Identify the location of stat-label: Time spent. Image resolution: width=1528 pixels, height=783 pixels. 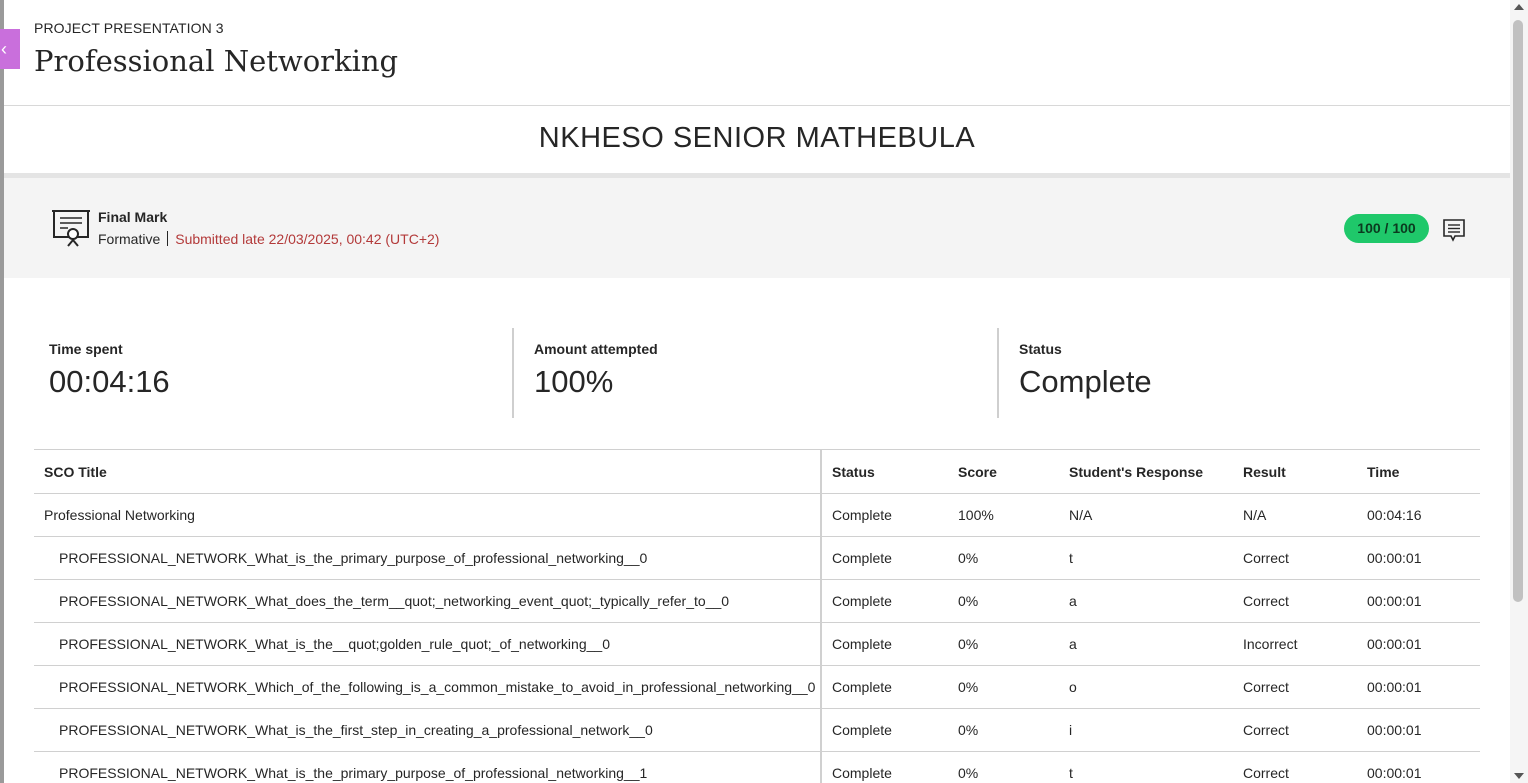
(86, 349).